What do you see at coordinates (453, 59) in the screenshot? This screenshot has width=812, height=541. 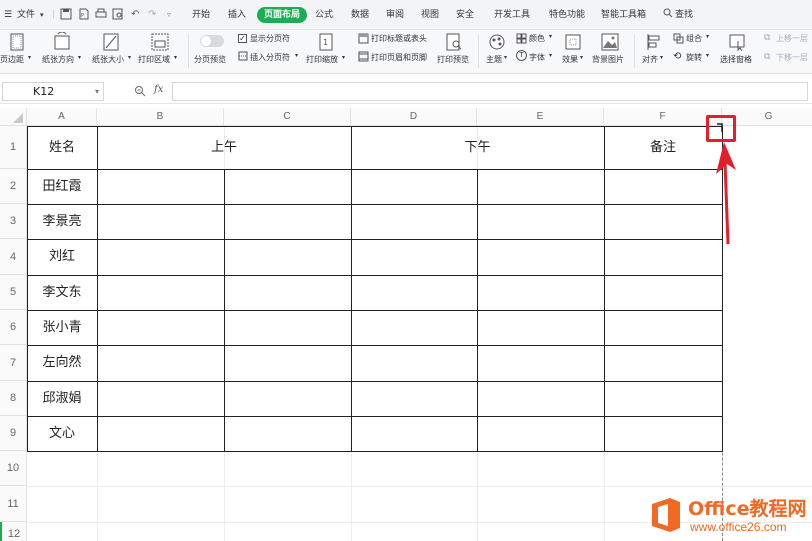 I see `print-preview-button: 打印预览` at bounding box center [453, 59].